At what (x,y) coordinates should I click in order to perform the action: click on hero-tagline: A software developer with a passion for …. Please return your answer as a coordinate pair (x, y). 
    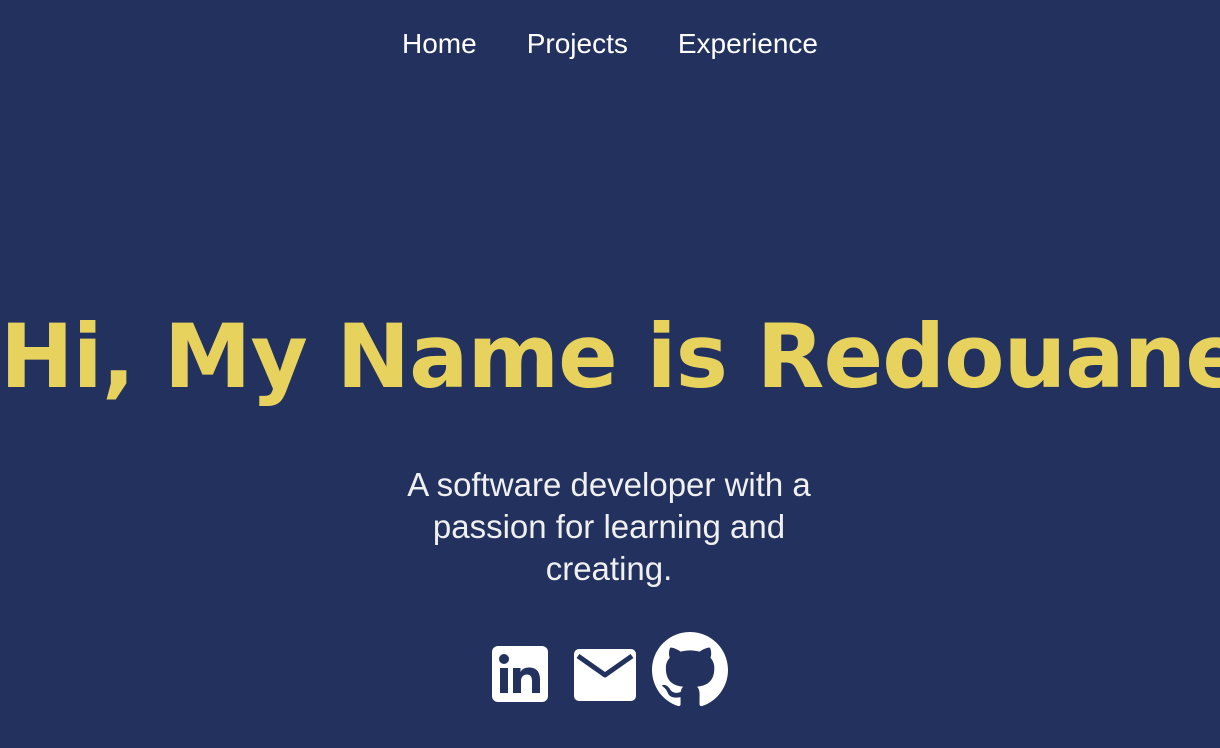
    Looking at the image, I should click on (609, 526).